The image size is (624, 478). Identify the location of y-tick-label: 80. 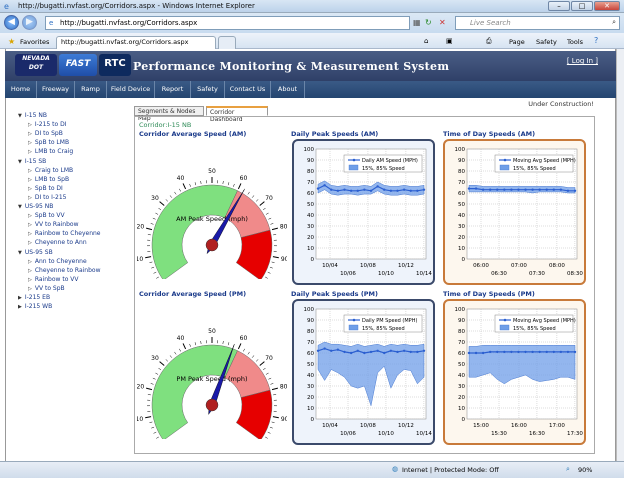
(310, 172).